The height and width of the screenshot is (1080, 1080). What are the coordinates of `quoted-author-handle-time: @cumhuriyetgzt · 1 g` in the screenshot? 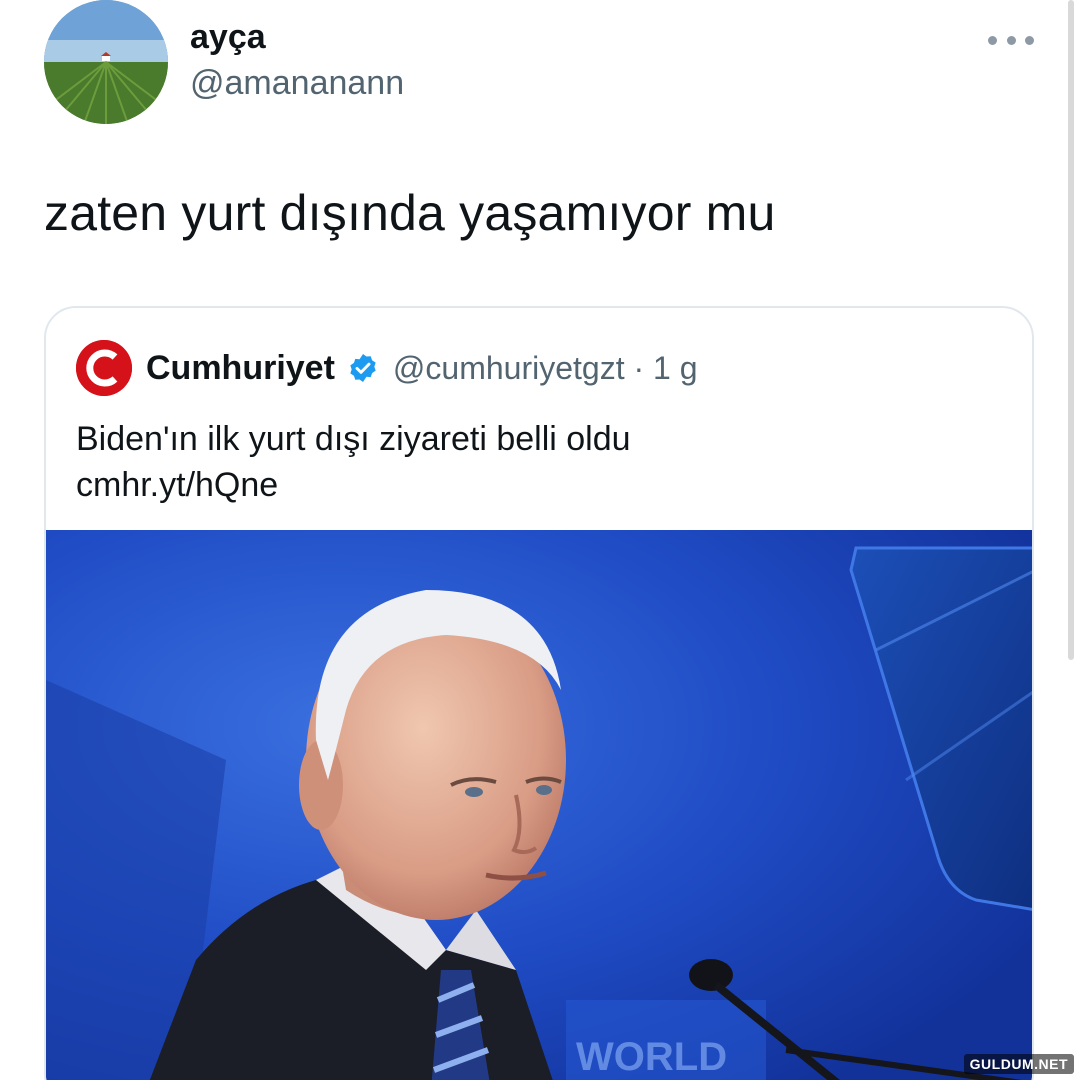 It's located at (545, 367).